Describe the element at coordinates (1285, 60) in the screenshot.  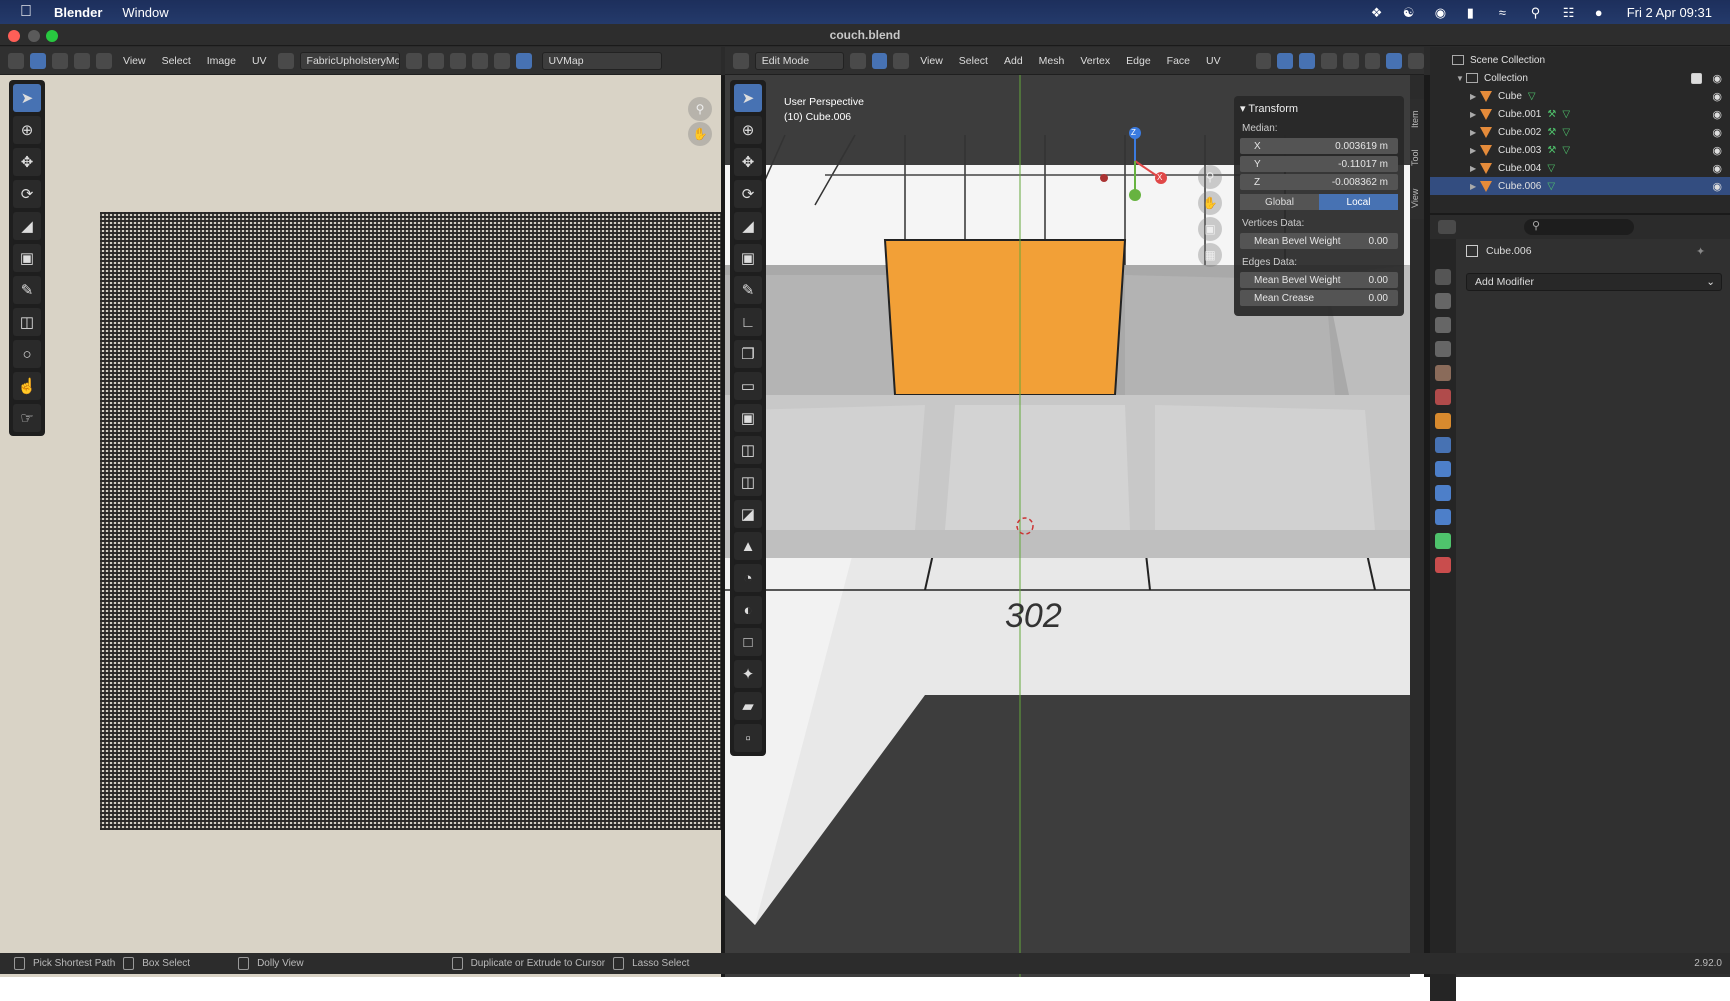
I see `snap-icon` at that location.